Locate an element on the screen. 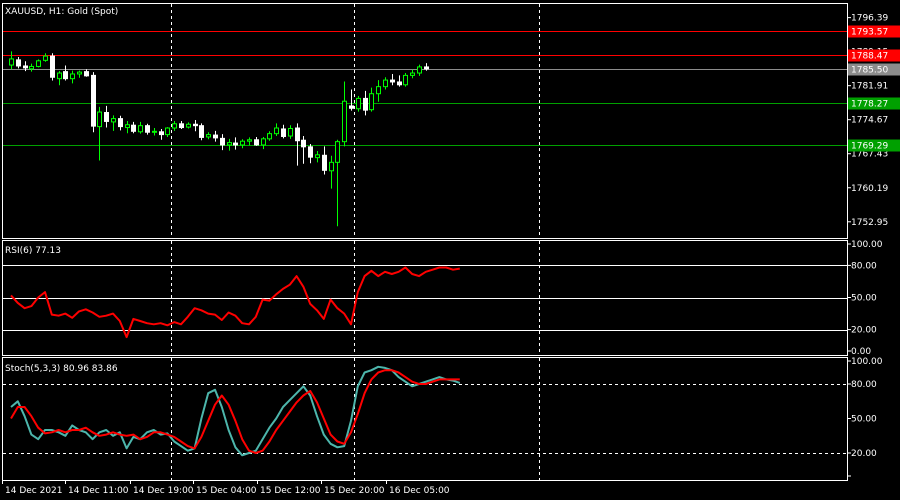 This screenshot has width=900, height=500. time-tick-label: 15 Dec 04:00 is located at coordinates (226, 491).